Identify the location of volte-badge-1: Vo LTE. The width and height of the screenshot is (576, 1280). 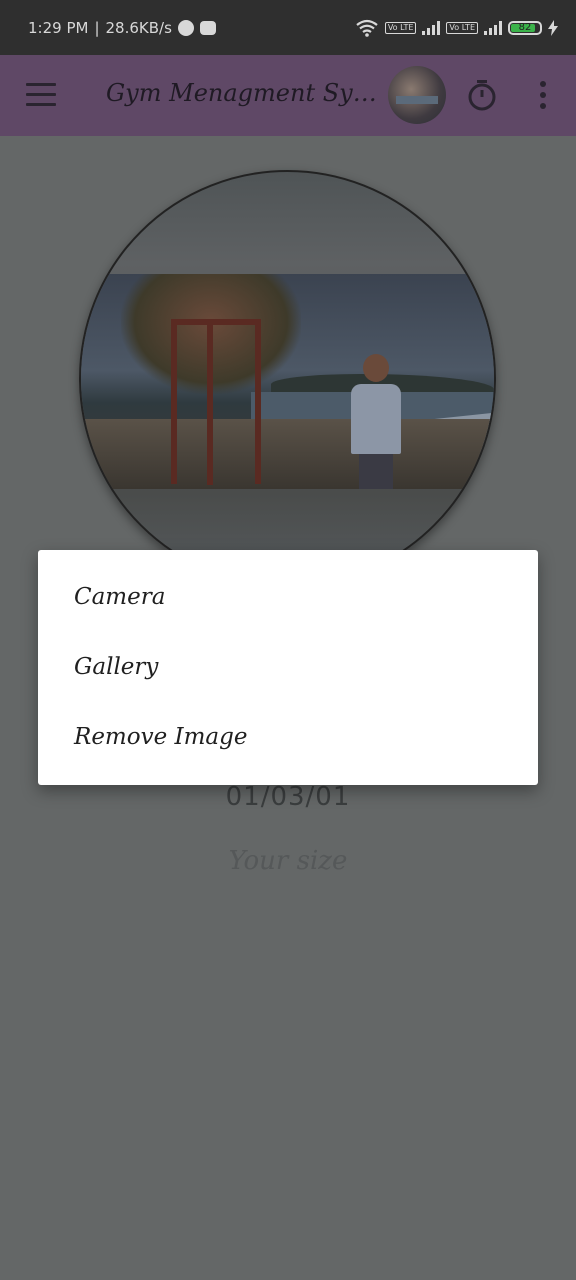
(400, 27).